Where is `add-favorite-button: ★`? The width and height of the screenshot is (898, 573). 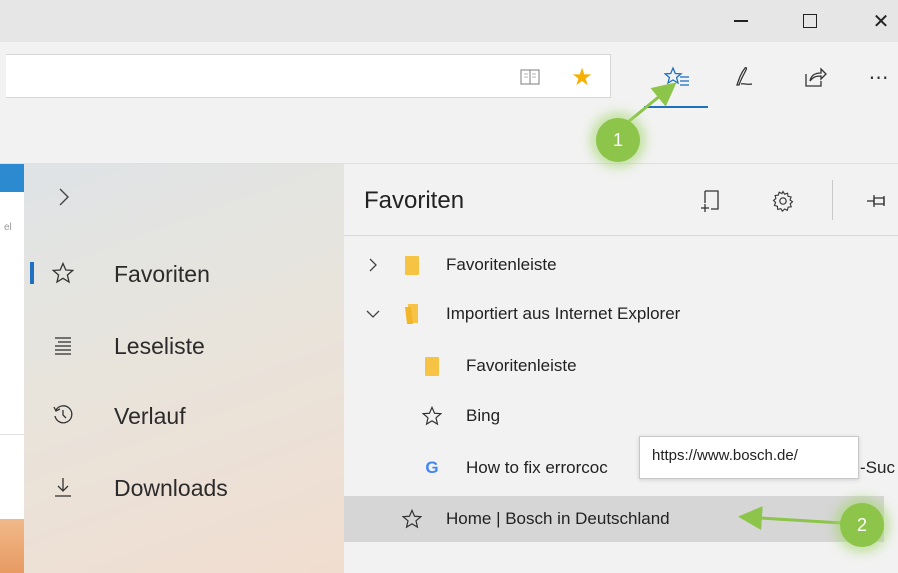
add-favorite-button: ★ is located at coordinates (582, 77).